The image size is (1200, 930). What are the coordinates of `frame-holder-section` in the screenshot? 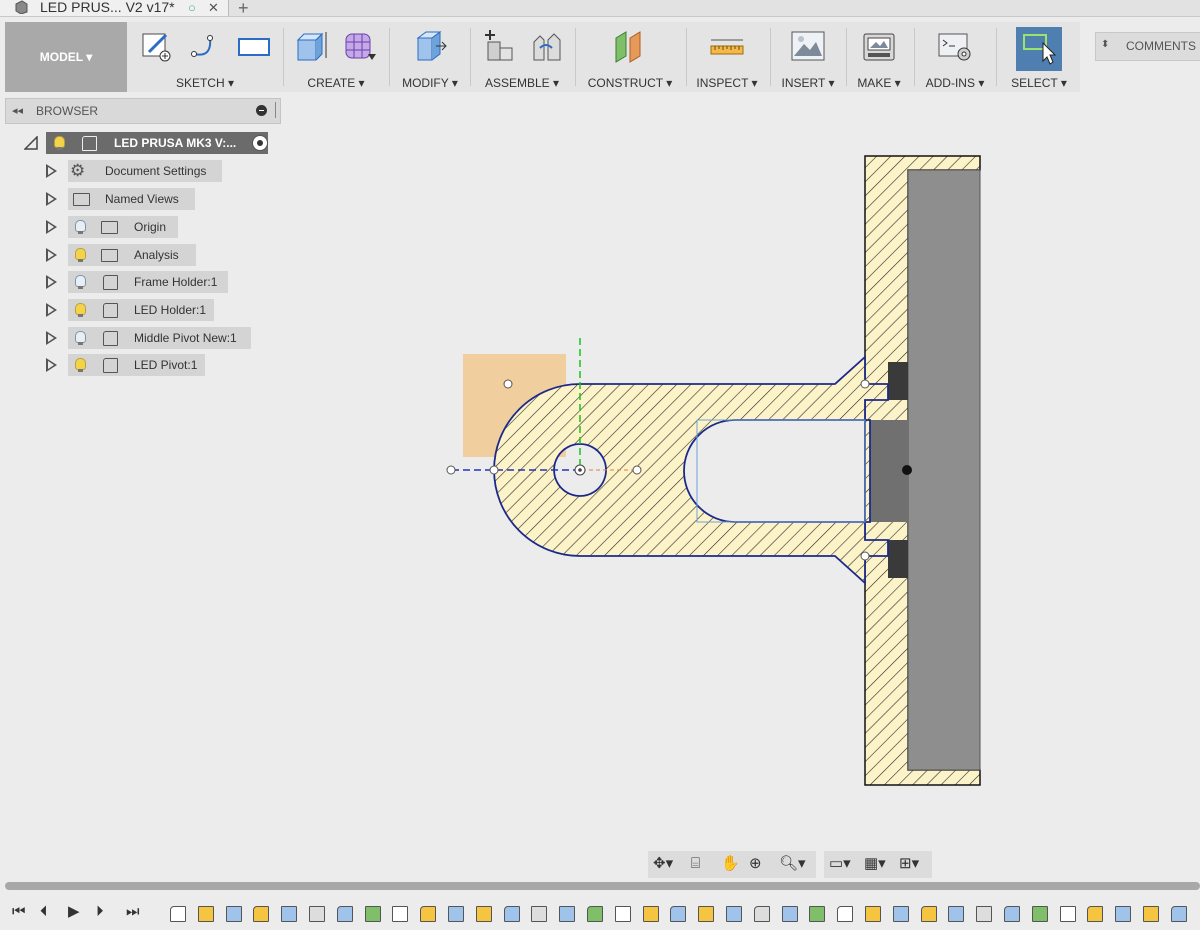 It's located at (922, 470).